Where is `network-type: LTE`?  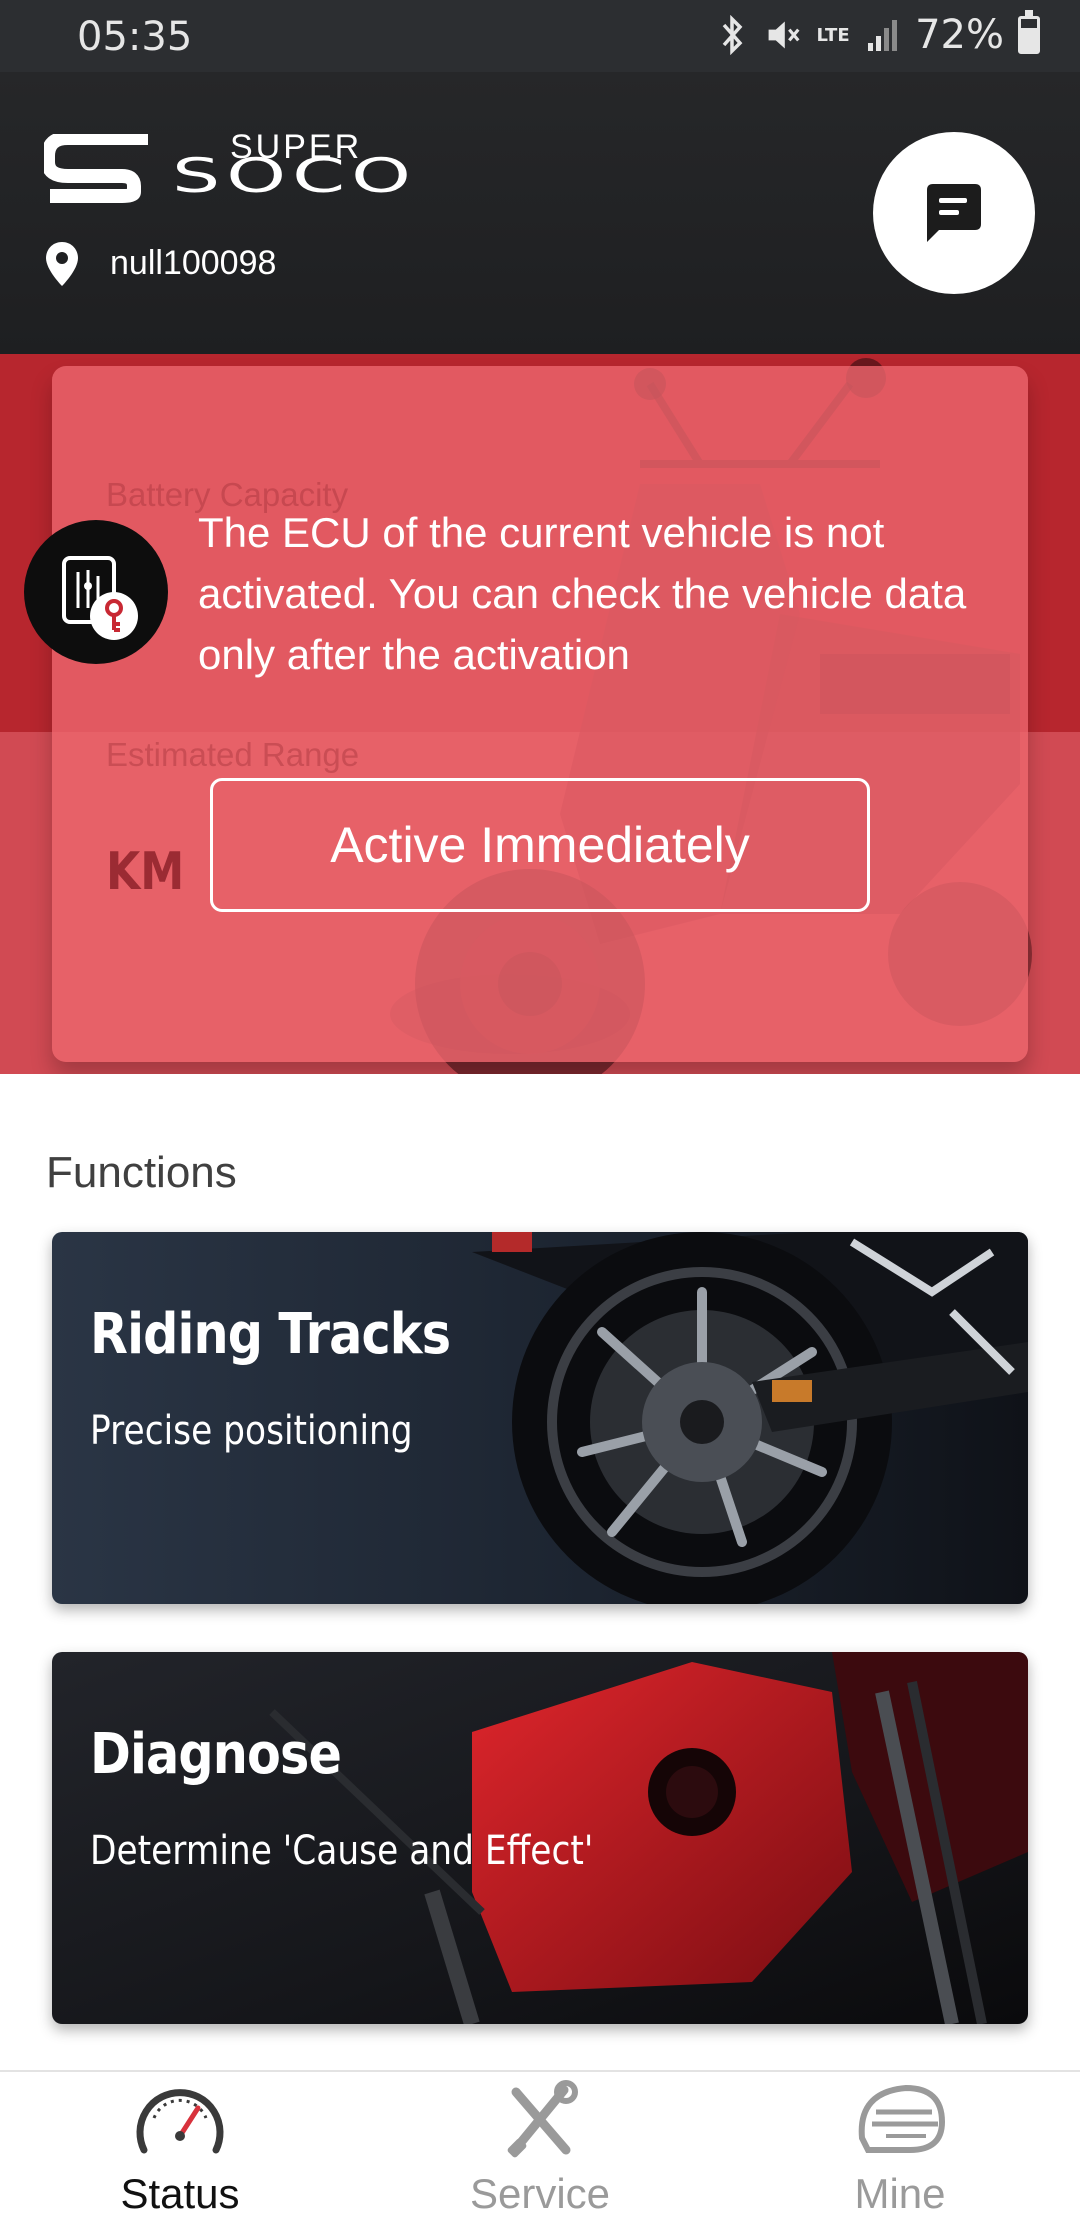 network-type: LTE is located at coordinates (833, 35).